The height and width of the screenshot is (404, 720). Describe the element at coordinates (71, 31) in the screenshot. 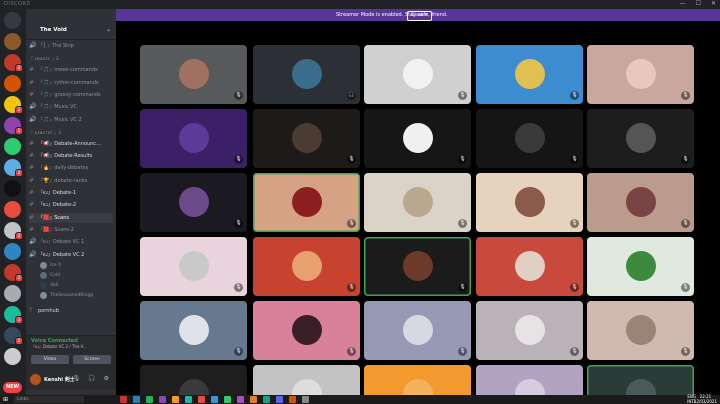

I see `guild-header: The Void ⌄` at that location.